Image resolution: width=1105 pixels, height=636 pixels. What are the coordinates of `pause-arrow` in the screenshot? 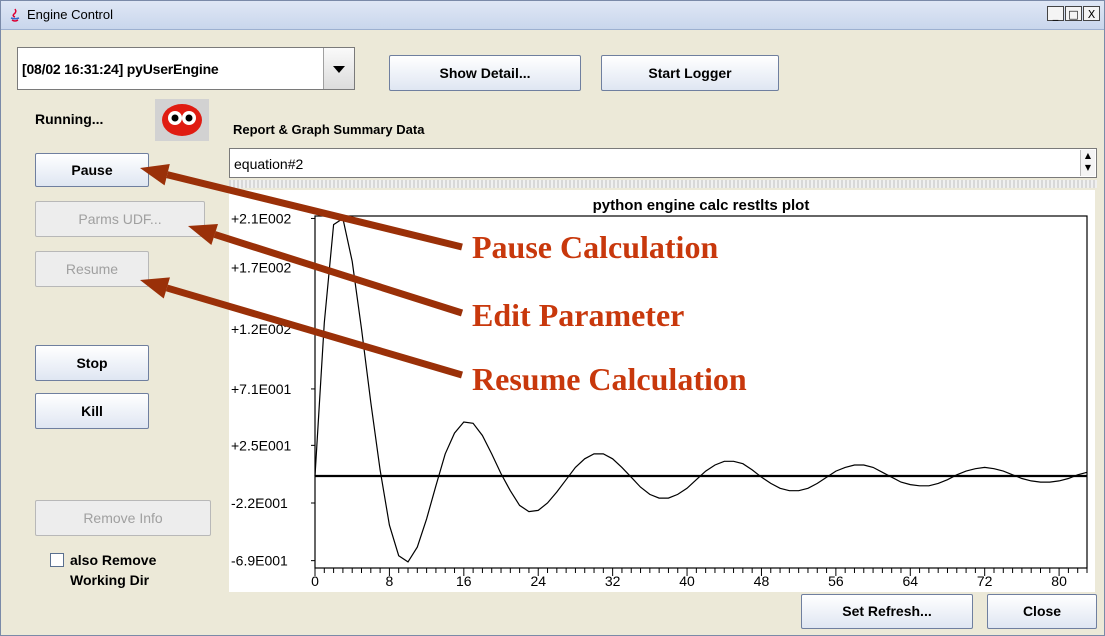 It's located at (301, 207).